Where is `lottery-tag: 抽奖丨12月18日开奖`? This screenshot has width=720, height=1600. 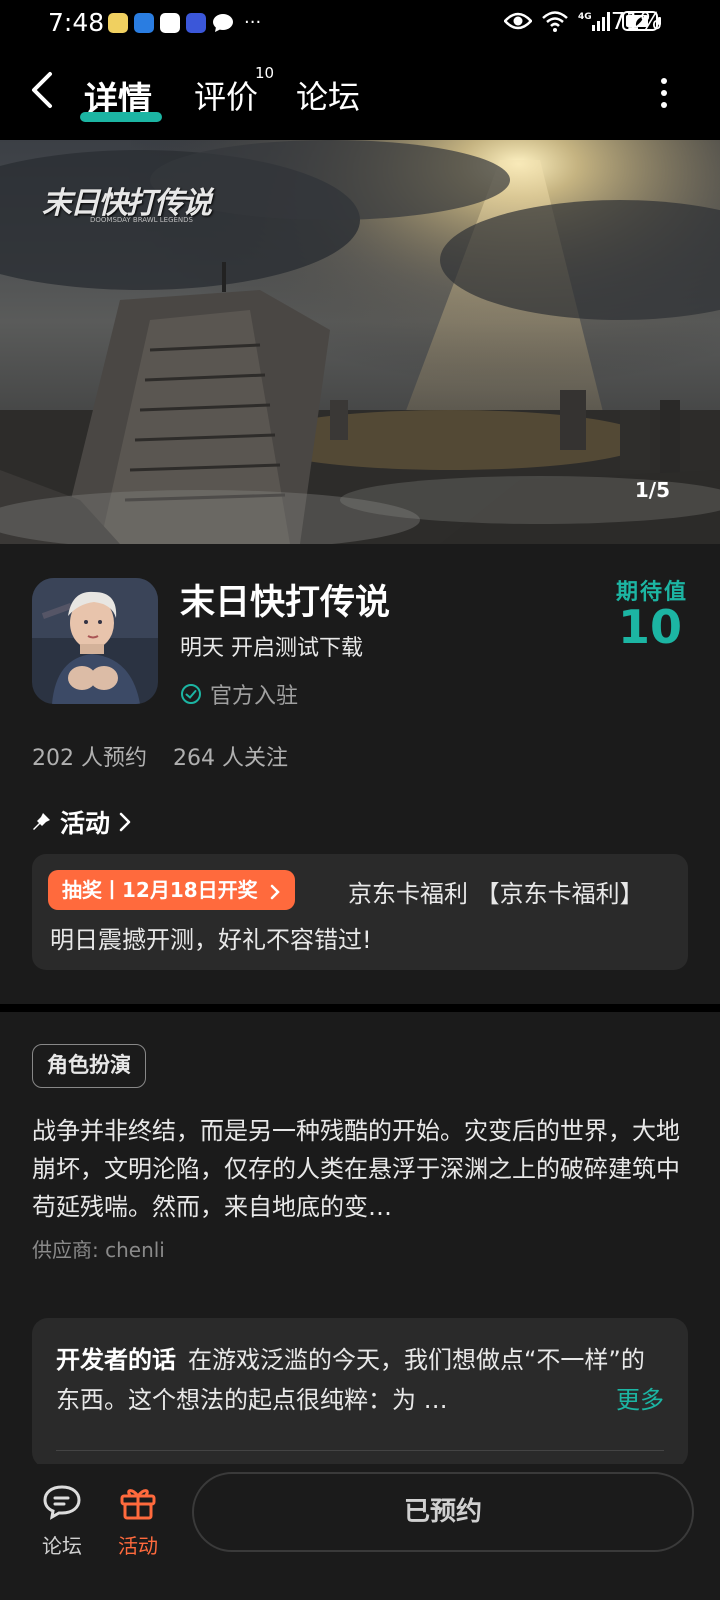
lottery-tag: 抽奖丨12月18日开奖 is located at coordinates (171, 890).